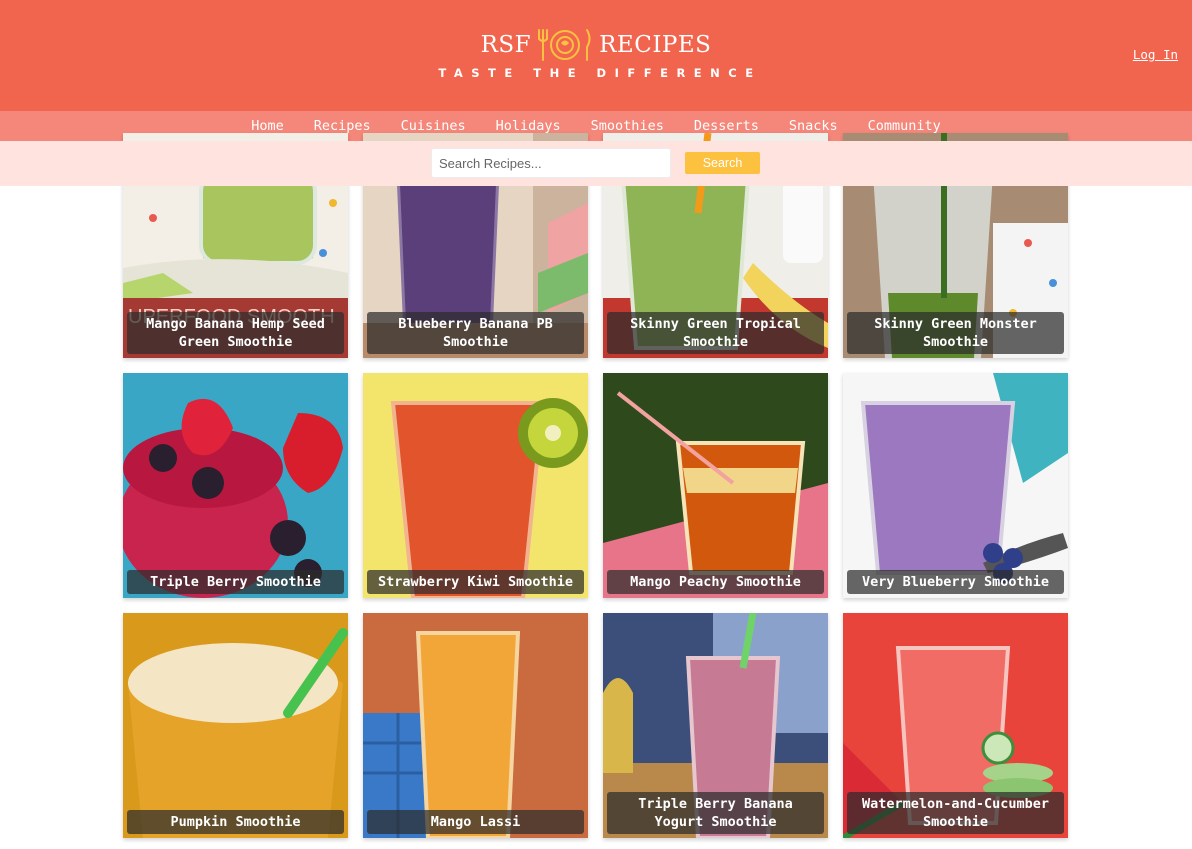 The image size is (1192, 849). What do you see at coordinates (715, 725) in the screenshot?
I see `recipe-card: Triple Berry Banana Yogurt Smoothie` at bounding box center [715, 725].